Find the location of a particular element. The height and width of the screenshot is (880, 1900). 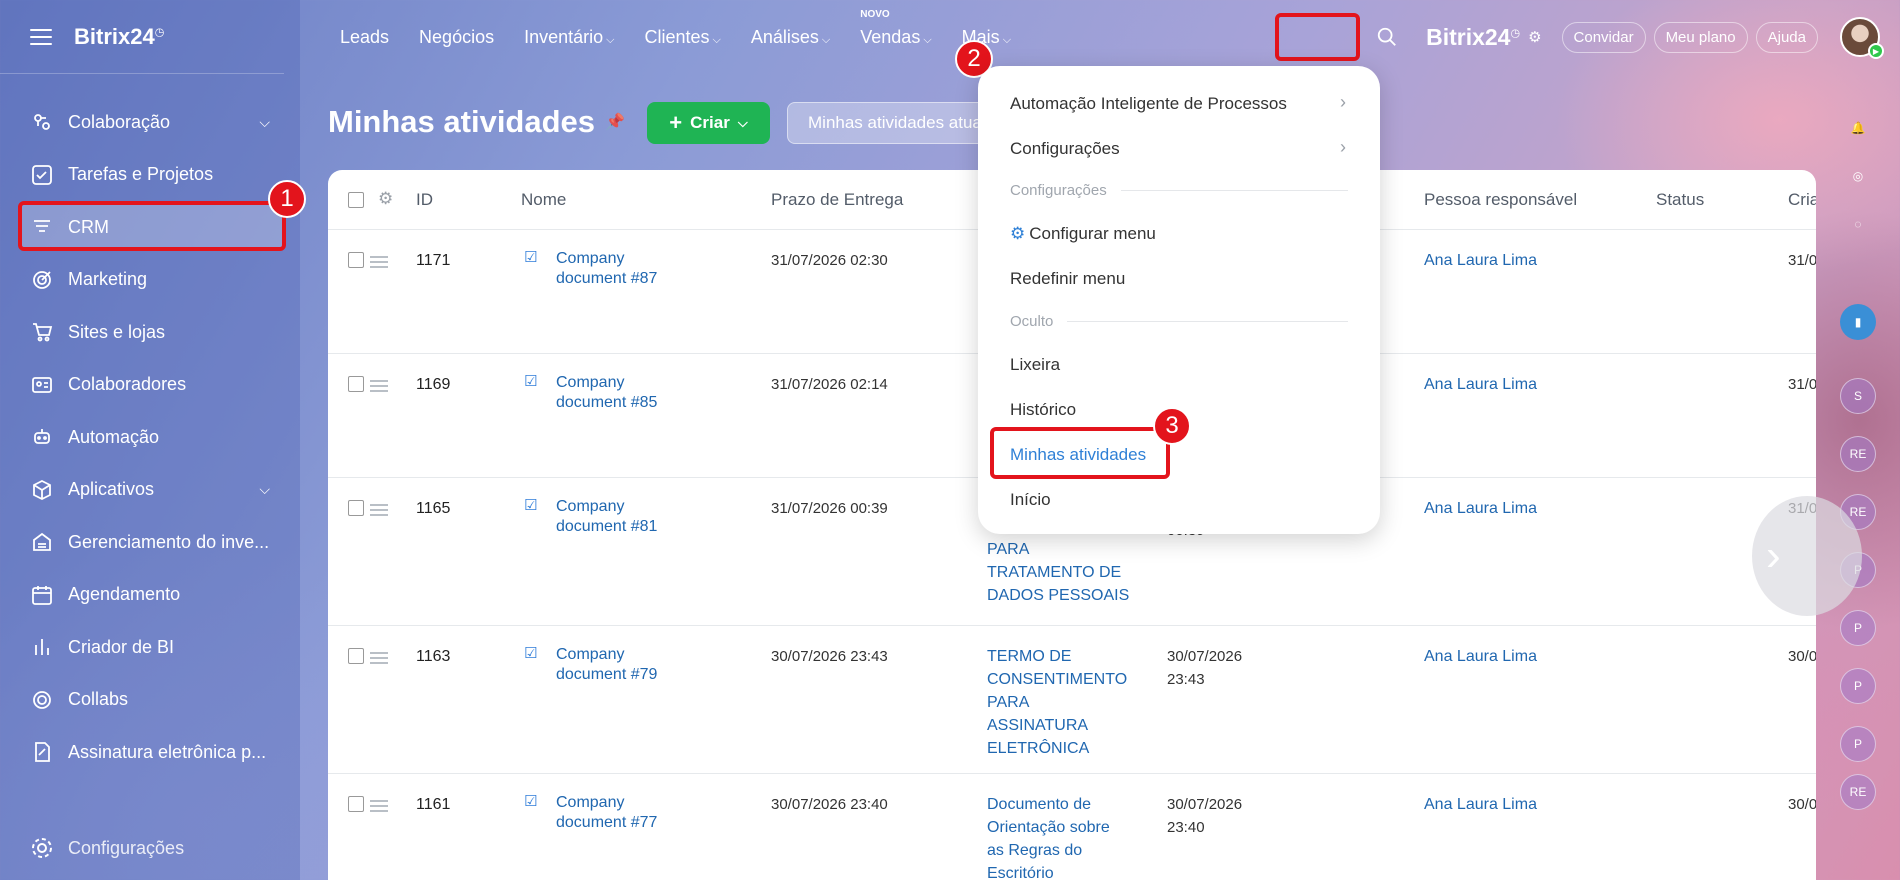

menu-item-automation: Automação Inteligente de Processos › is located at coordinates (1178, 103).